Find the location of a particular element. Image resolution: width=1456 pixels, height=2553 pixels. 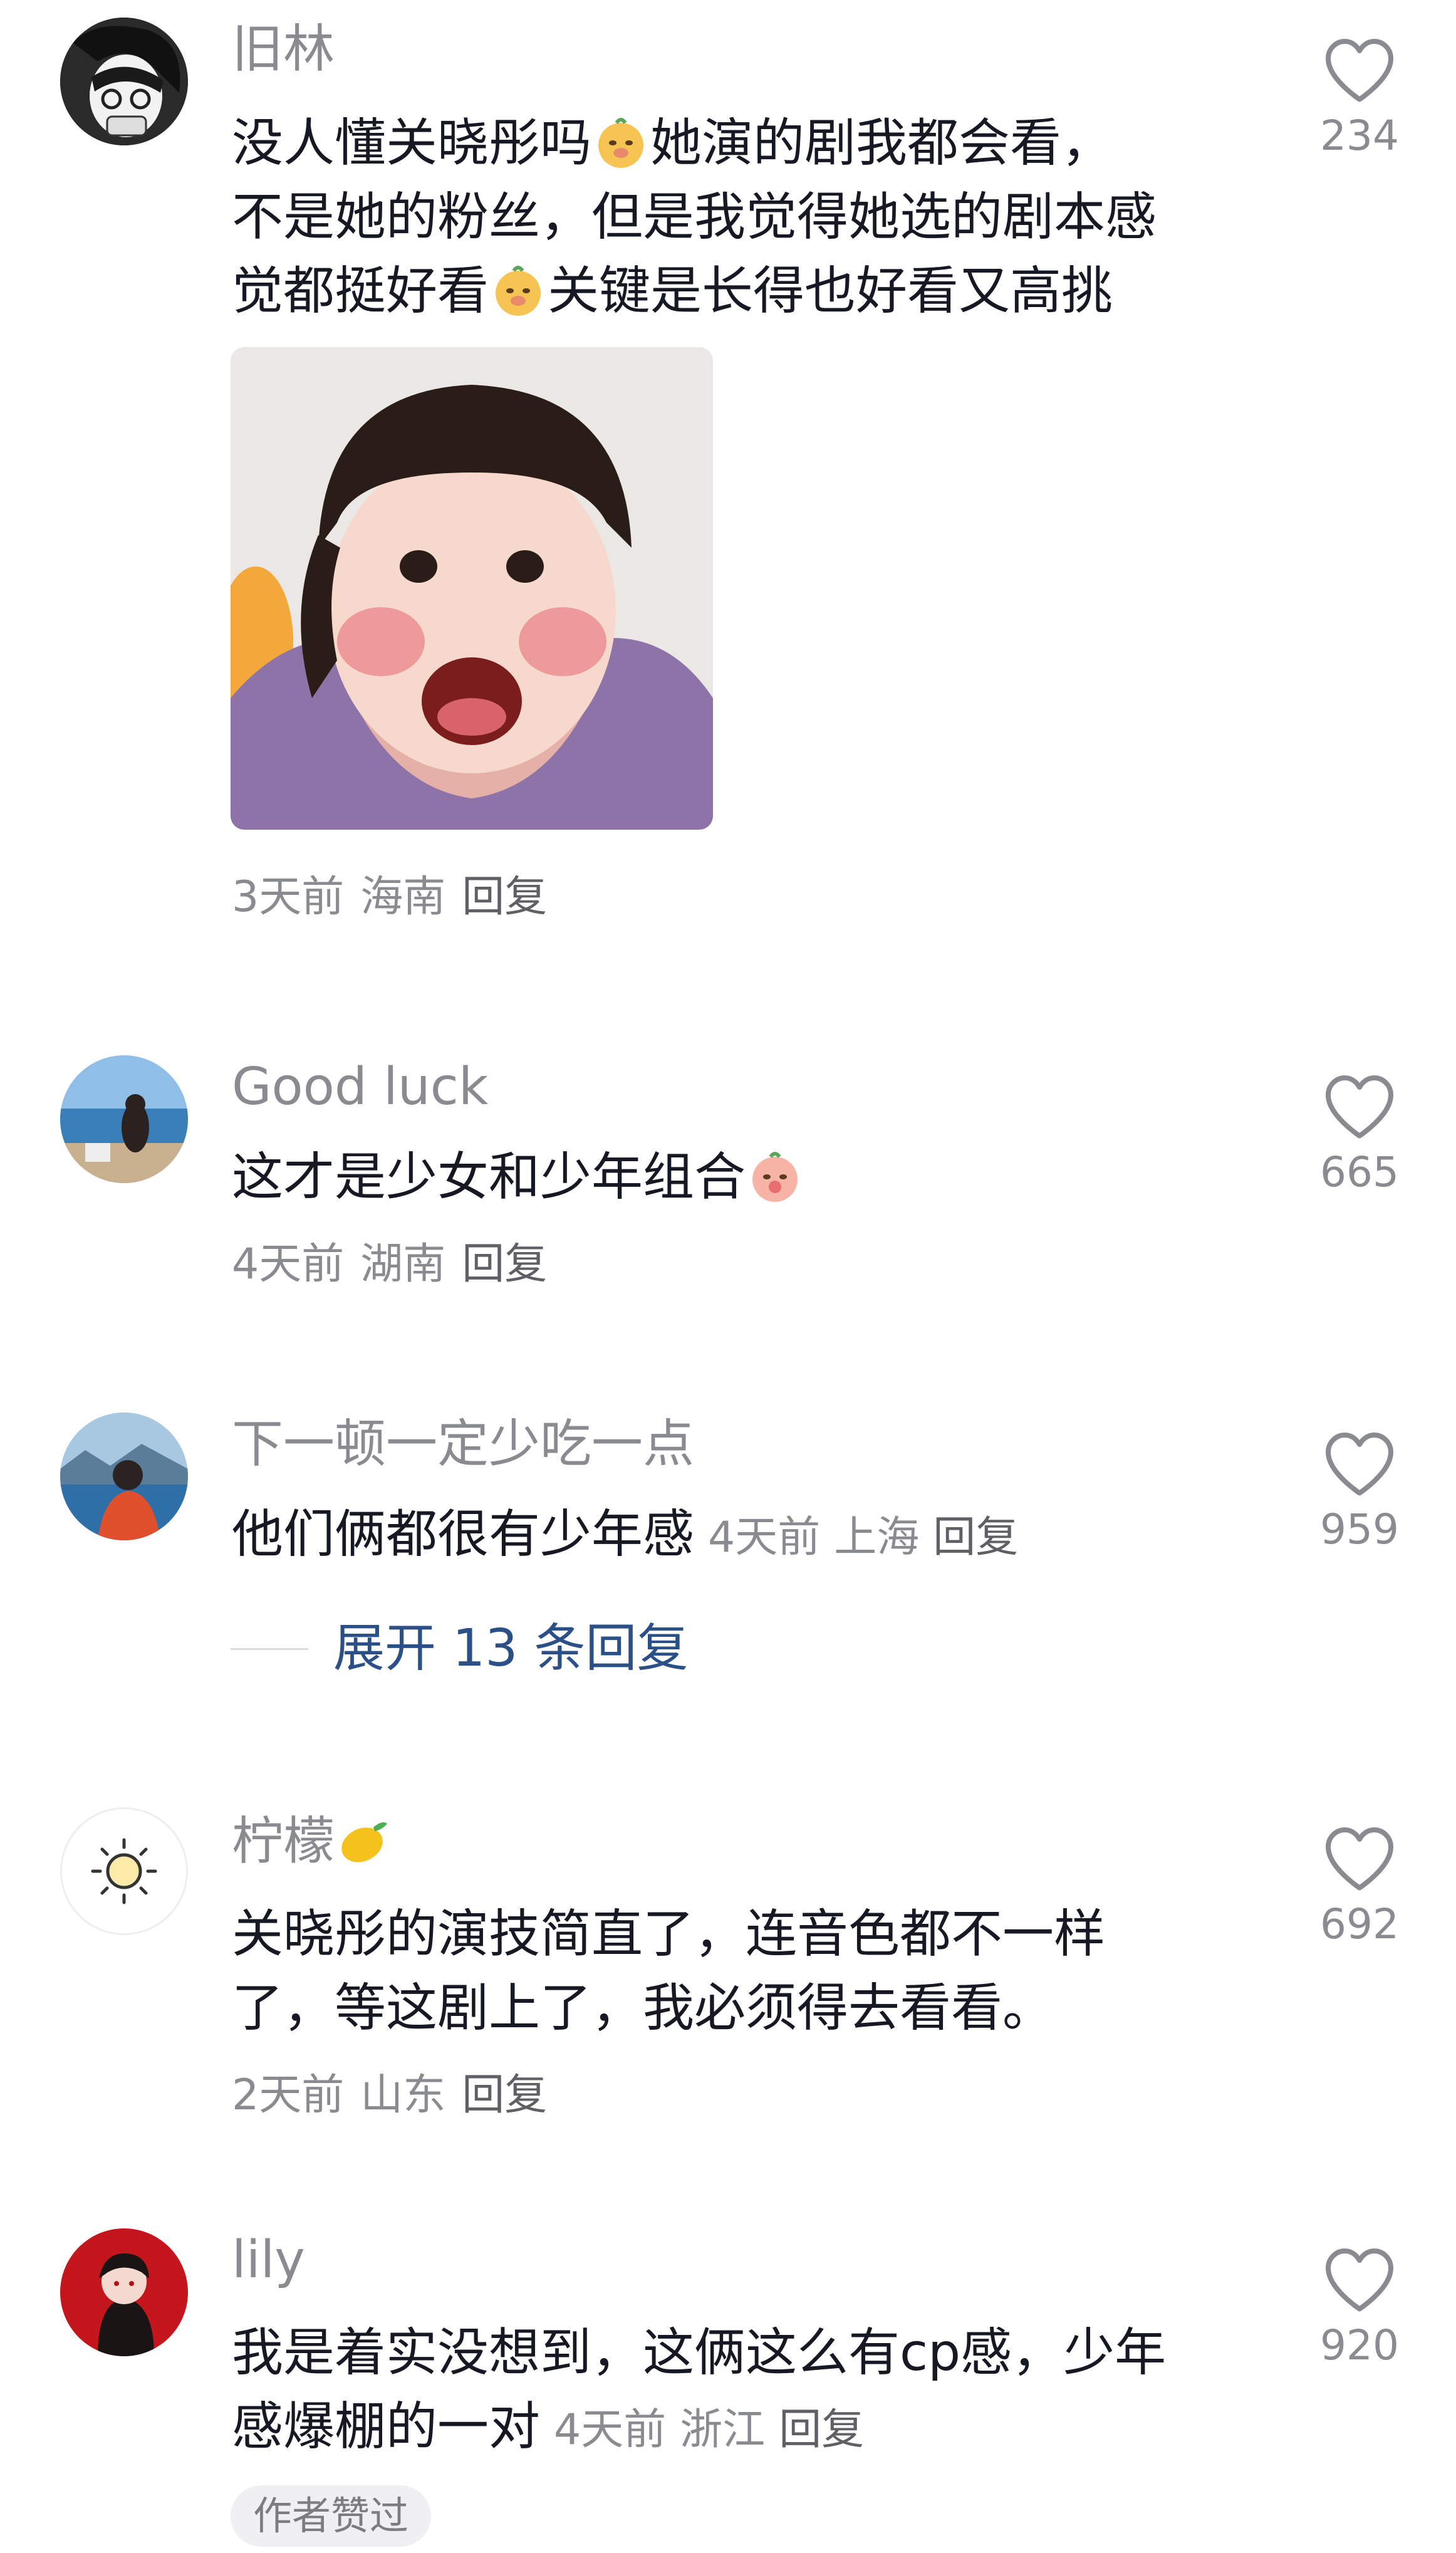

comment-meta: 3天前 海南 回复 is located at coordinates (389, 897).